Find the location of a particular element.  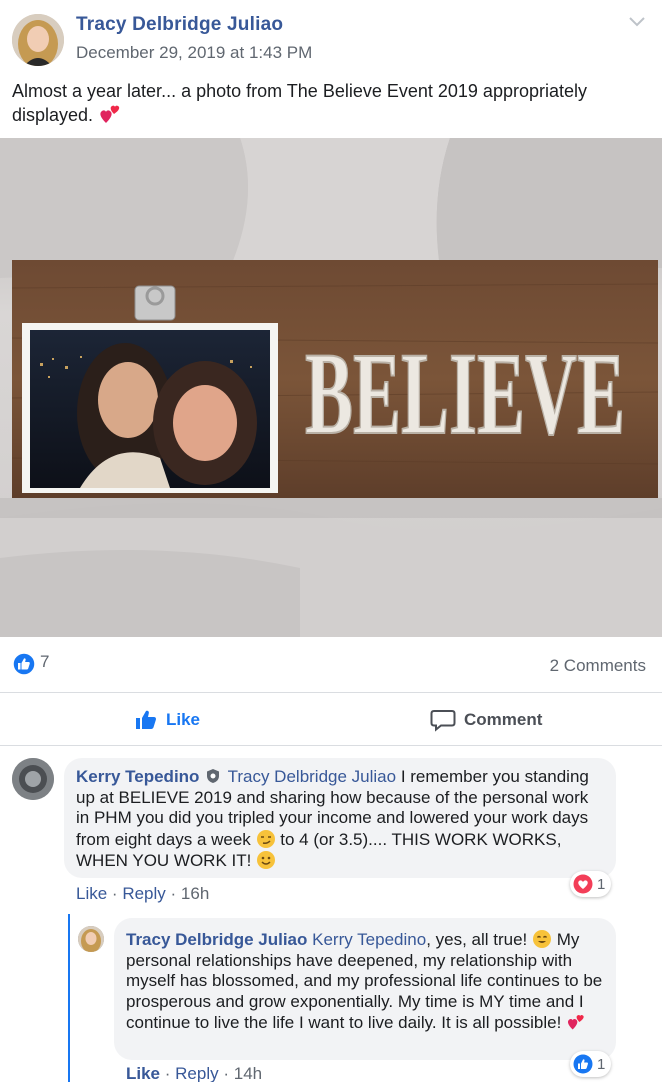

reply-reply-link: Reply is located at coordinates (196, 1073).